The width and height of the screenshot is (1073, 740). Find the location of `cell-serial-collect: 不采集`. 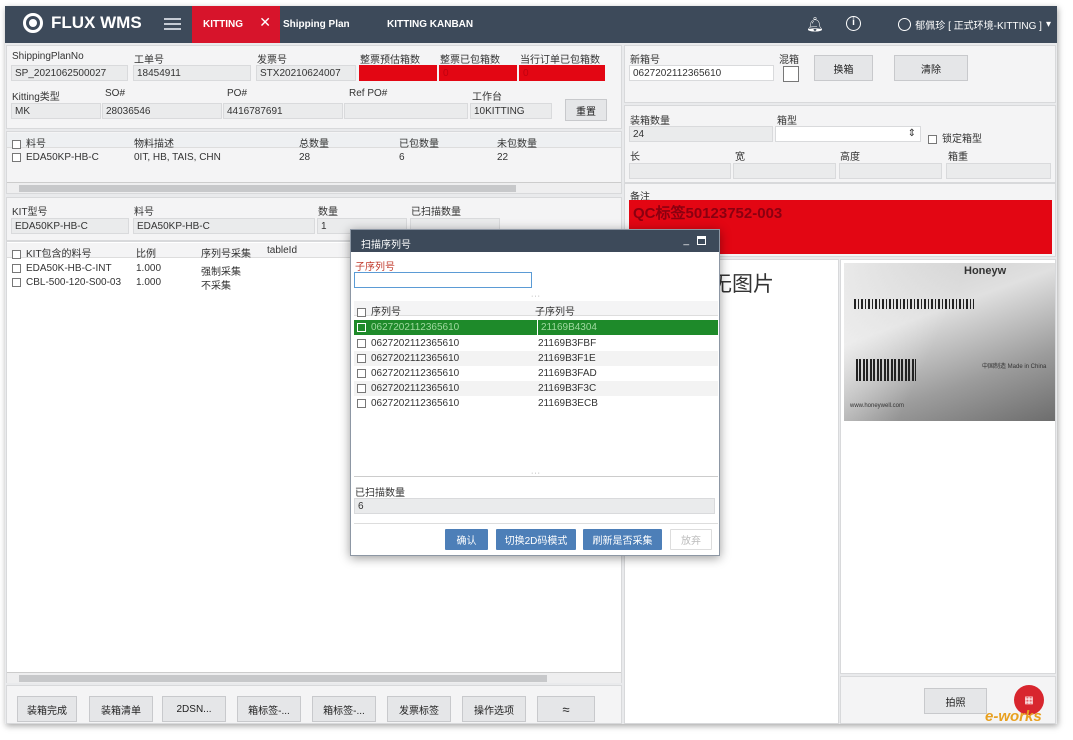

cell-serial-collect: 不采集 is located at coordinates (216, 286).